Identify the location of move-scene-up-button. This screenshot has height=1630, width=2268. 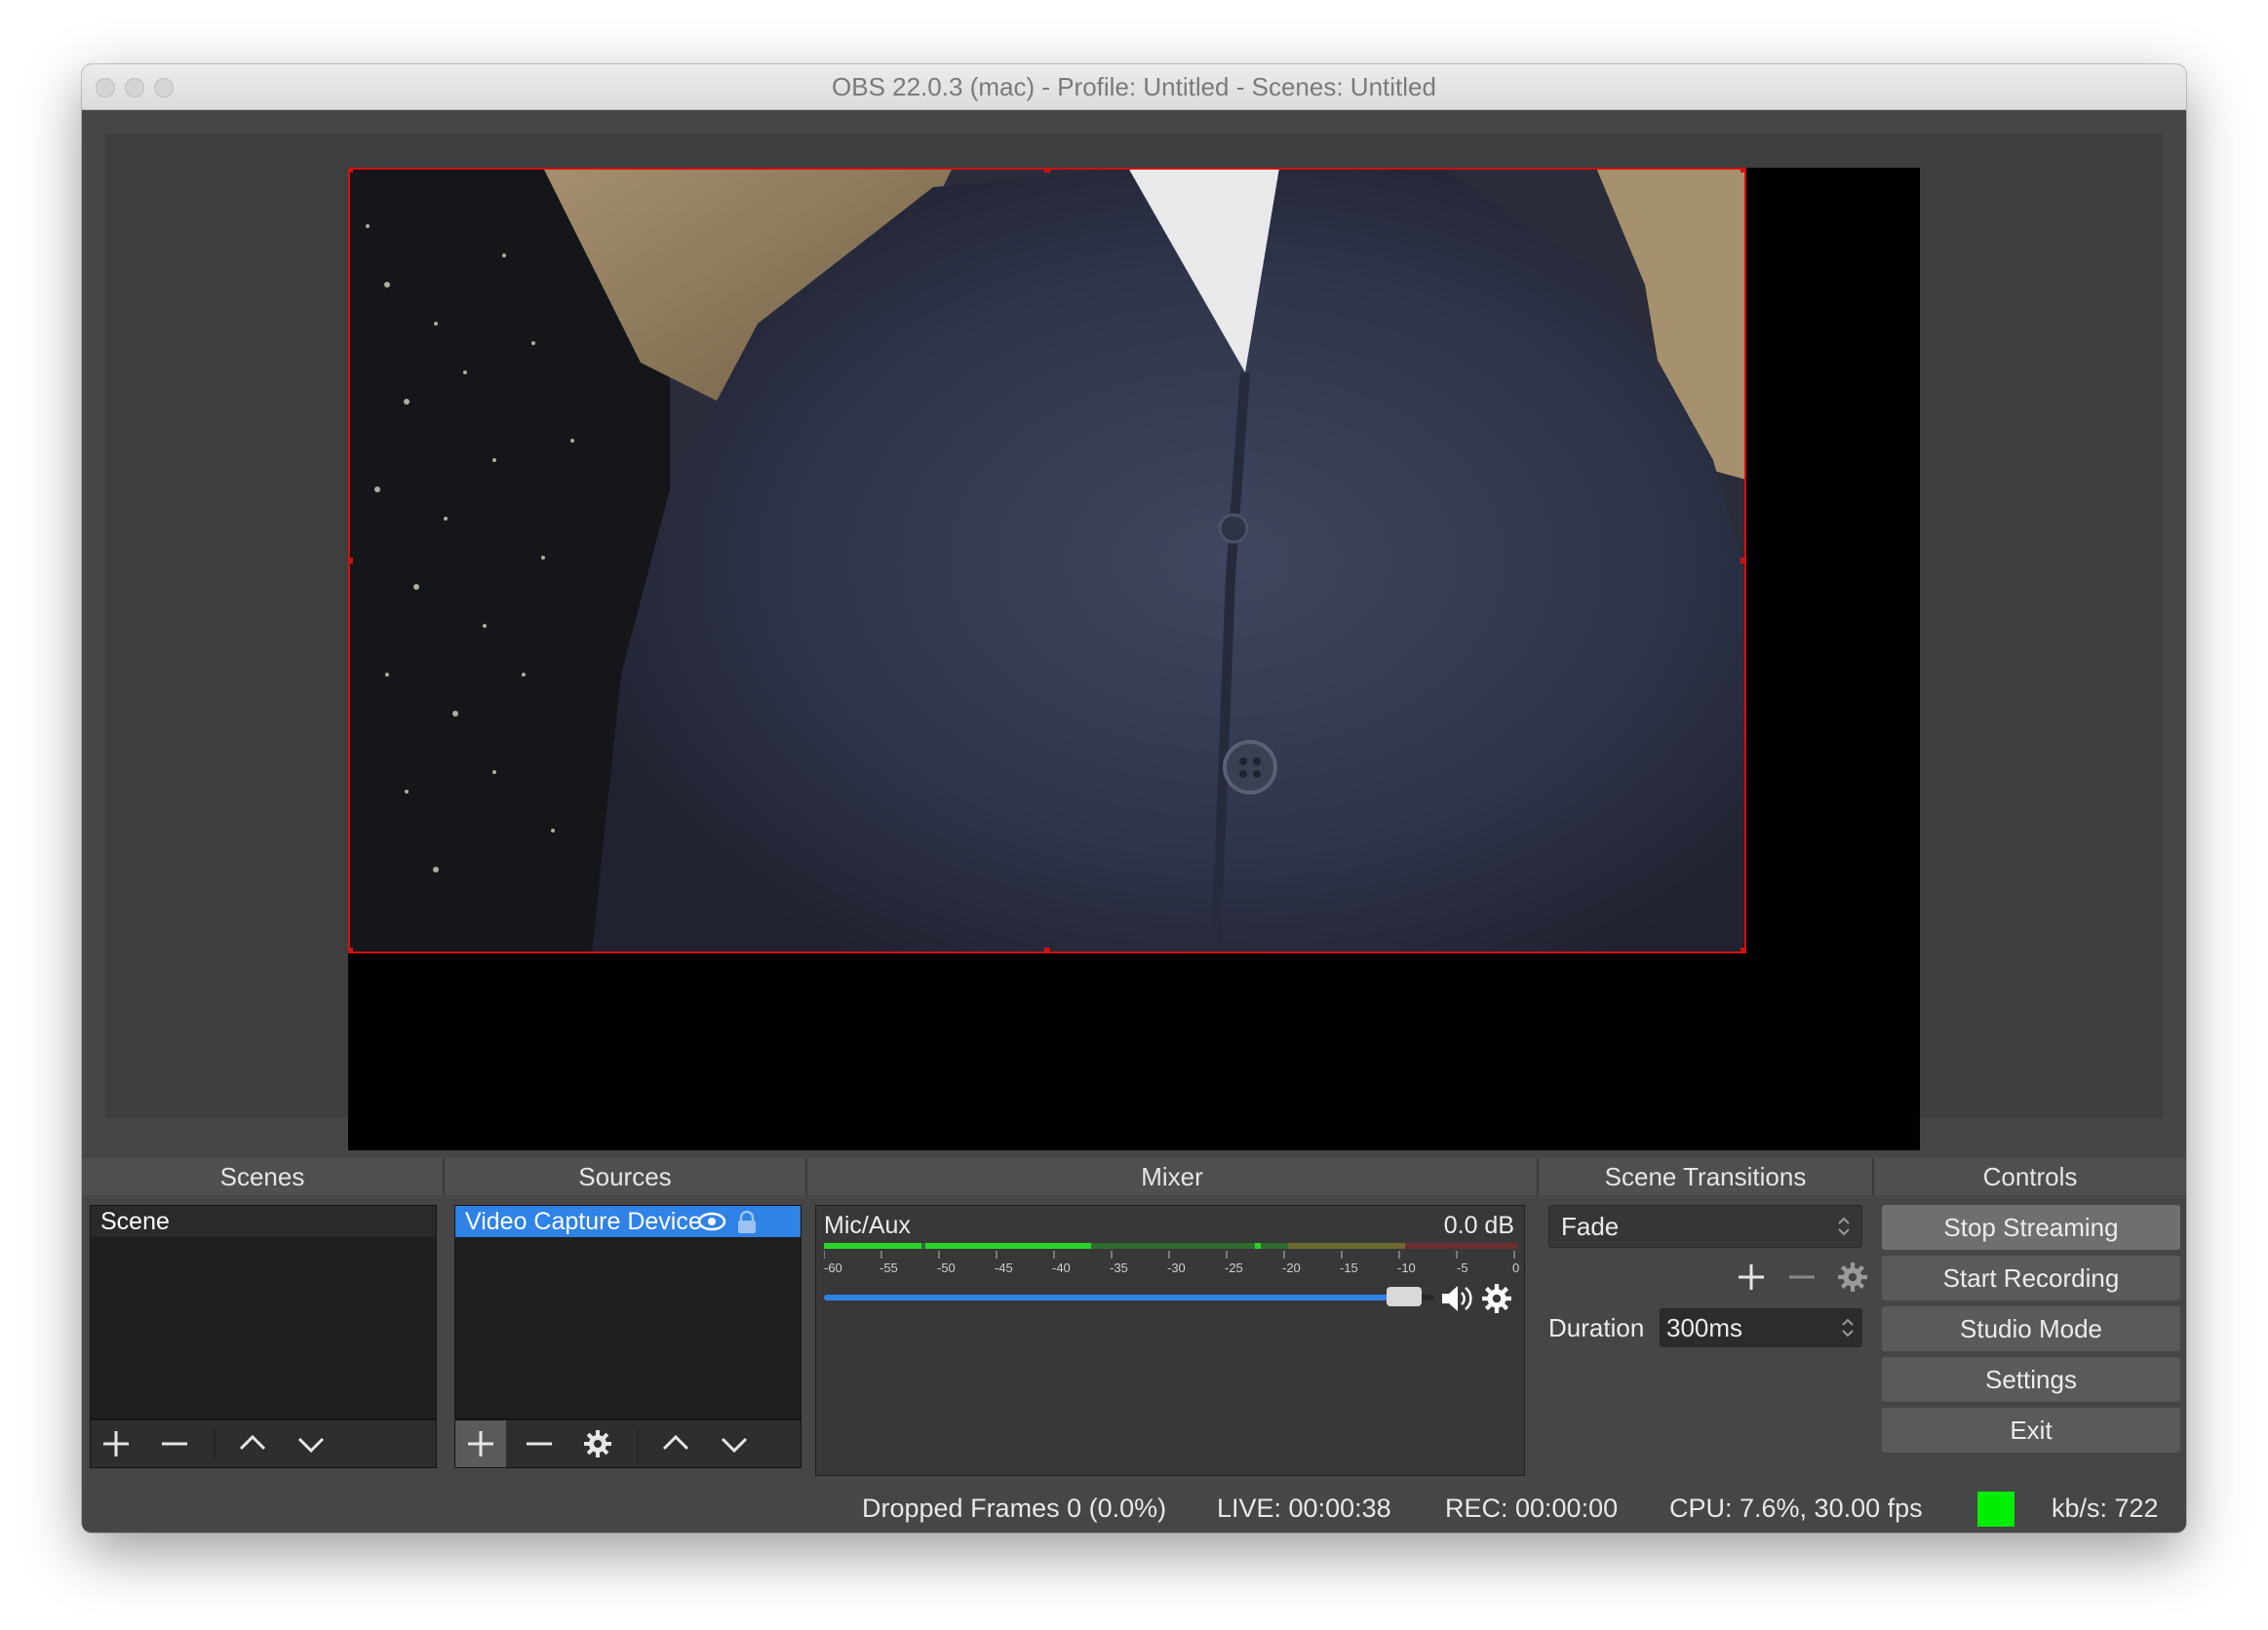
(253, 1443).